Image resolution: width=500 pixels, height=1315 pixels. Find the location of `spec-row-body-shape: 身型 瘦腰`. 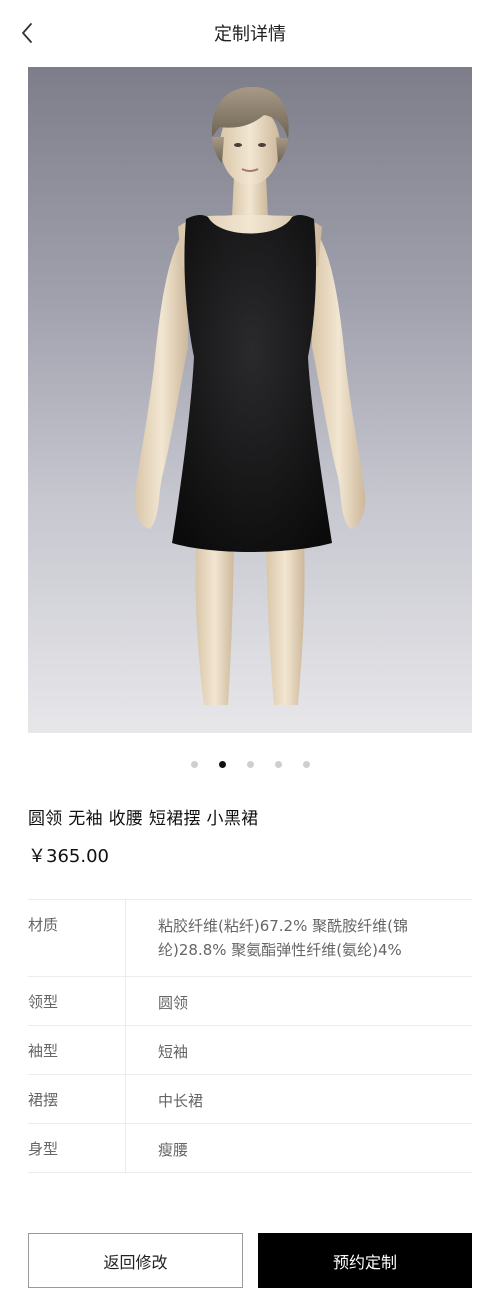

spec-row-body-shape: 身型 瘦腰 is located at coordinates (250, 1148).